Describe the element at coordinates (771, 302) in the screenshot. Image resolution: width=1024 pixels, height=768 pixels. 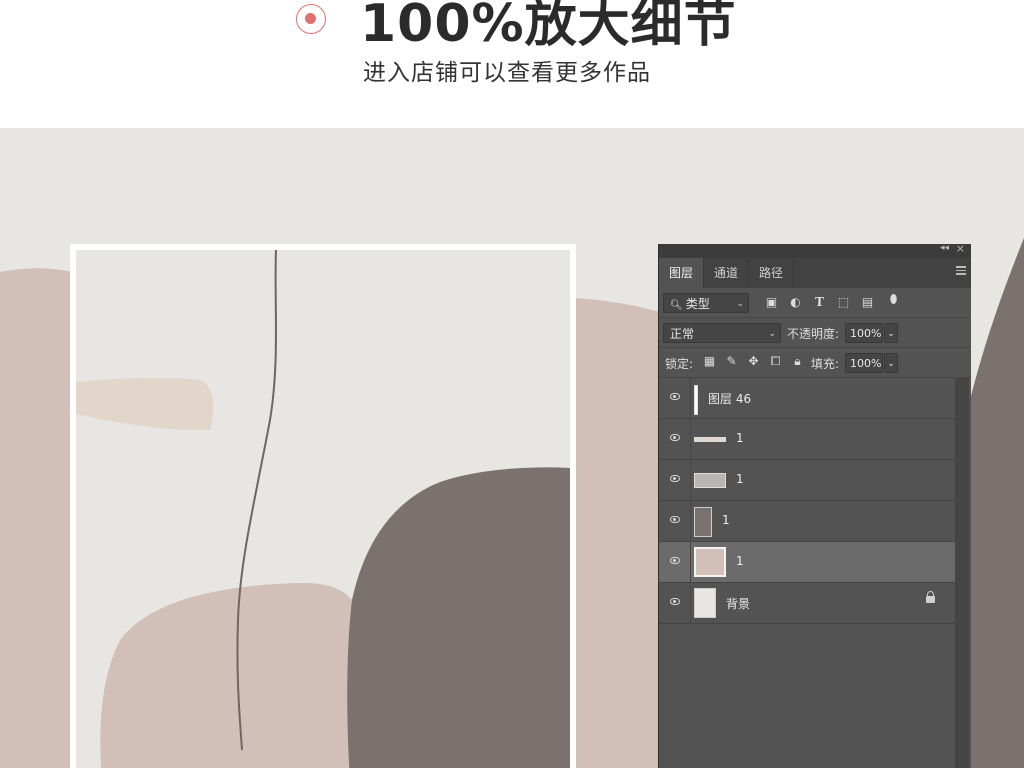
I see `image-filter-icon: ▣` at that location.